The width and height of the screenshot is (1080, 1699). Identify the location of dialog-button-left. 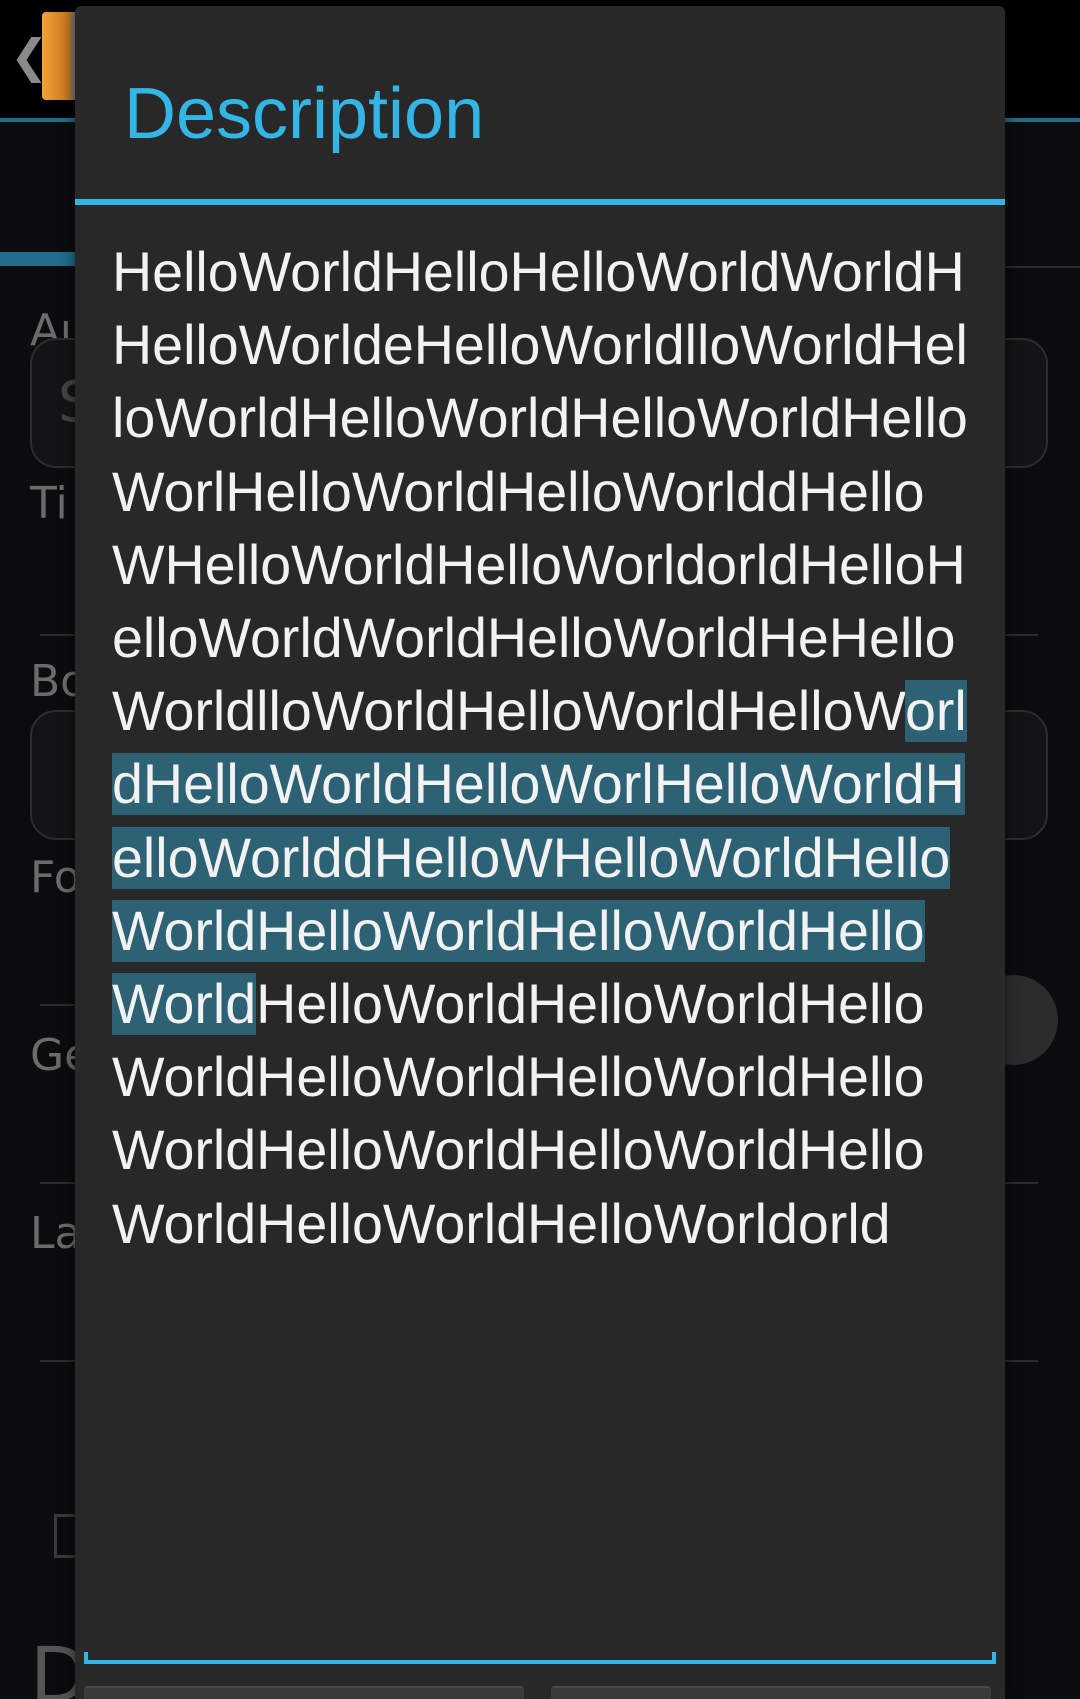
(304, 1692).